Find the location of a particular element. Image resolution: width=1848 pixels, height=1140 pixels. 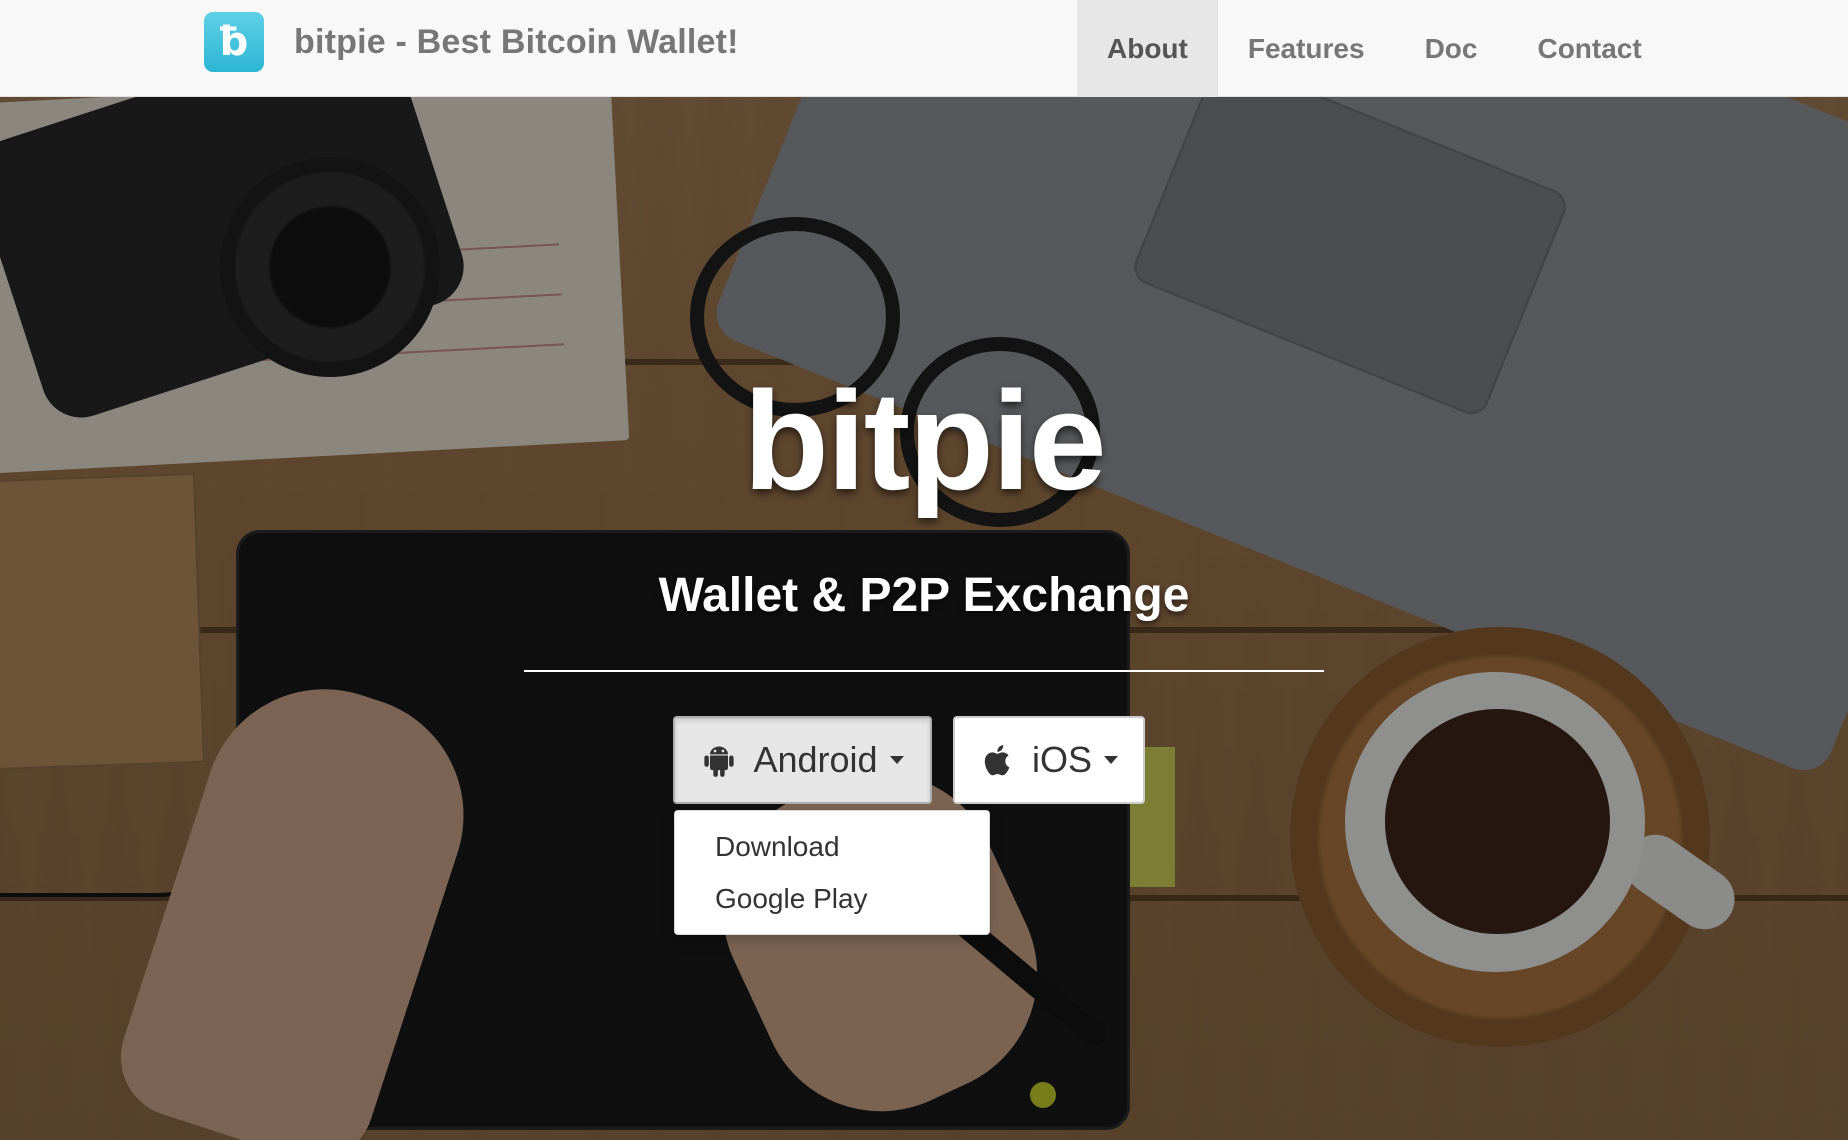

brand-link: ƀ bitpie - Best Bitcoin Wallet! is located at coordinates (471, 42).